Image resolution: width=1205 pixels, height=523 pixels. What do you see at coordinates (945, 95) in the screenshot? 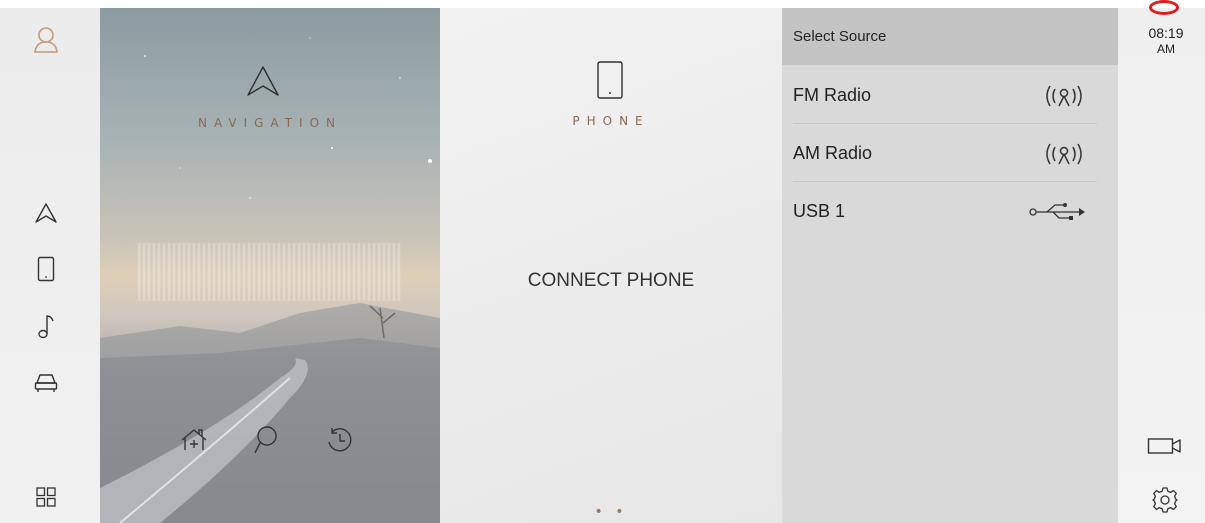
I see `source-item-fm-radio: FM Radio` at bounding box center [945, 95].